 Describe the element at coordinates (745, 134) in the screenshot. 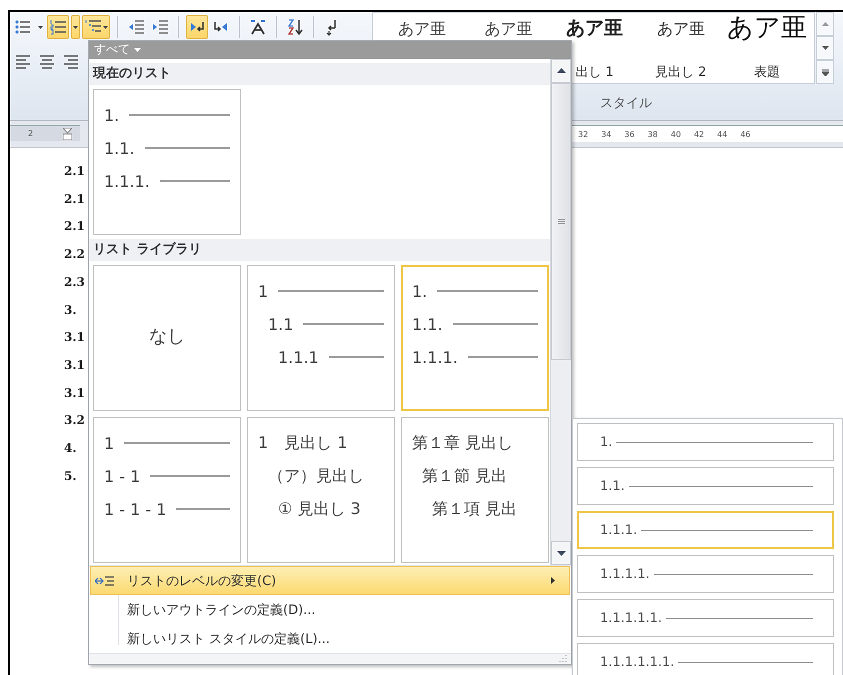

I see `ruler-number: 46` at that location.